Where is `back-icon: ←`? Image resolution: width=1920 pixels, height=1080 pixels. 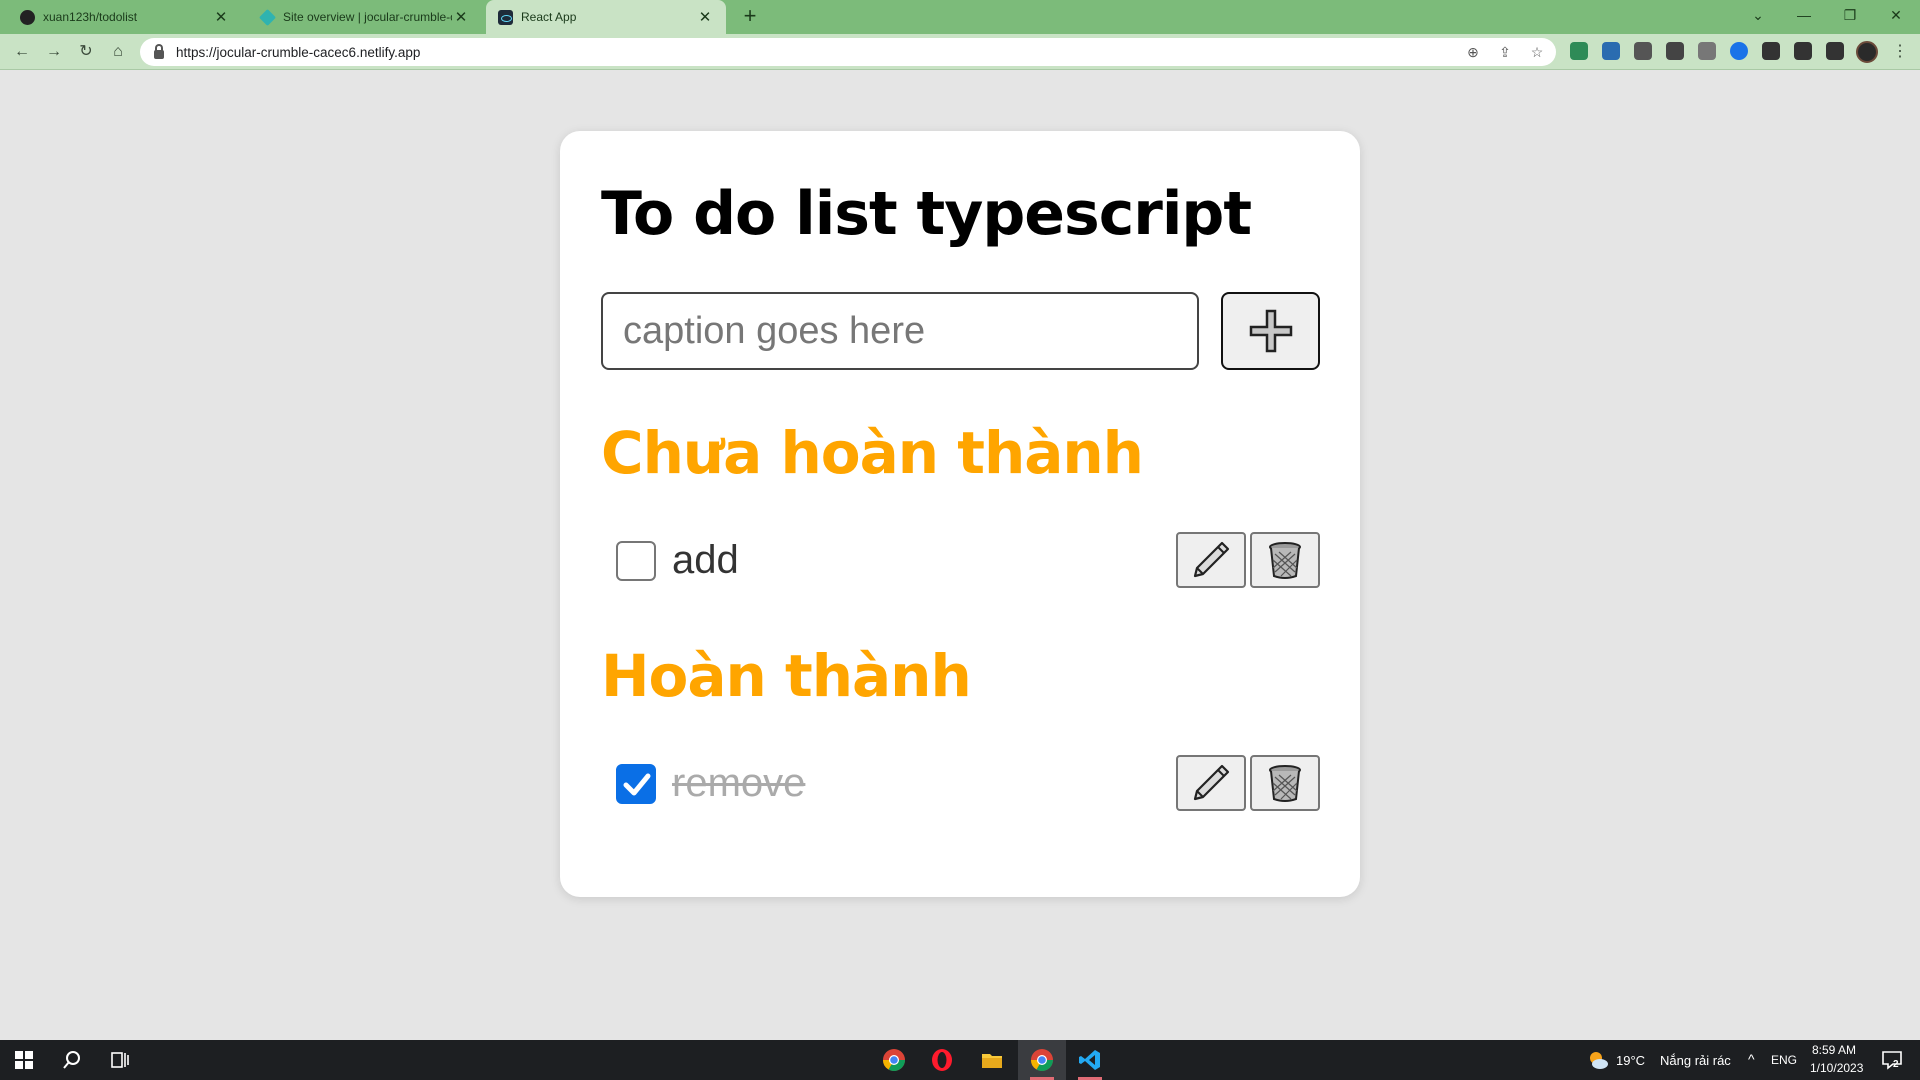 back-icon: ← is located at coordinates (22, 52).